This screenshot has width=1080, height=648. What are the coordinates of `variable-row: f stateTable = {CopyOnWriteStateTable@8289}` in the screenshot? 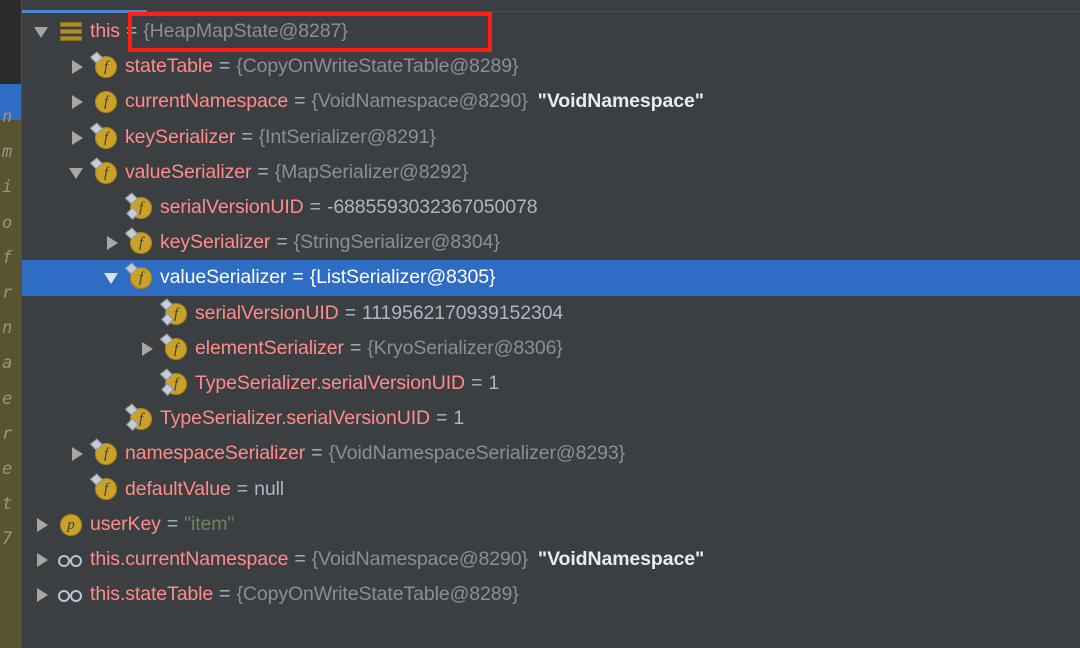 It's located at (551, 66).